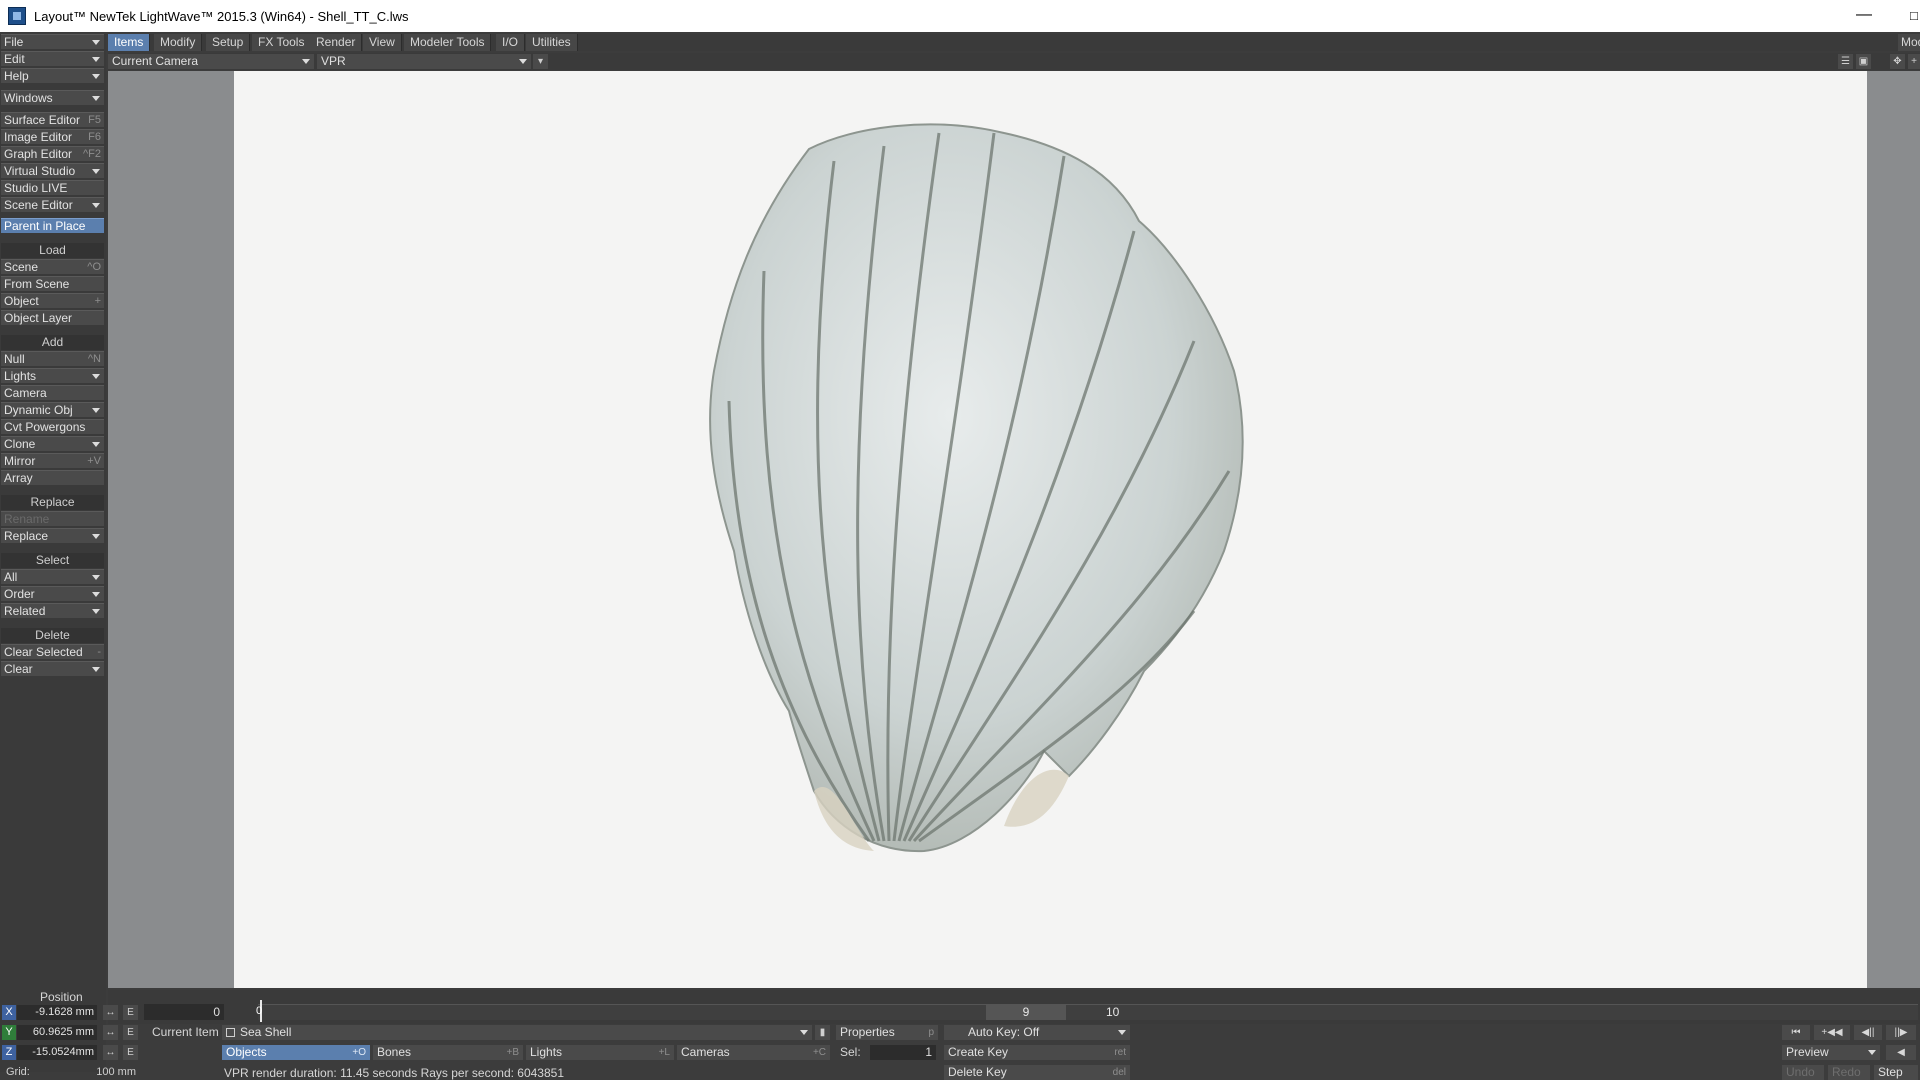 Image resolution: width=1920 pixels, height=1080 pixels. I want to click on z-position-field: -15.0524mm, so click(57, 1052).